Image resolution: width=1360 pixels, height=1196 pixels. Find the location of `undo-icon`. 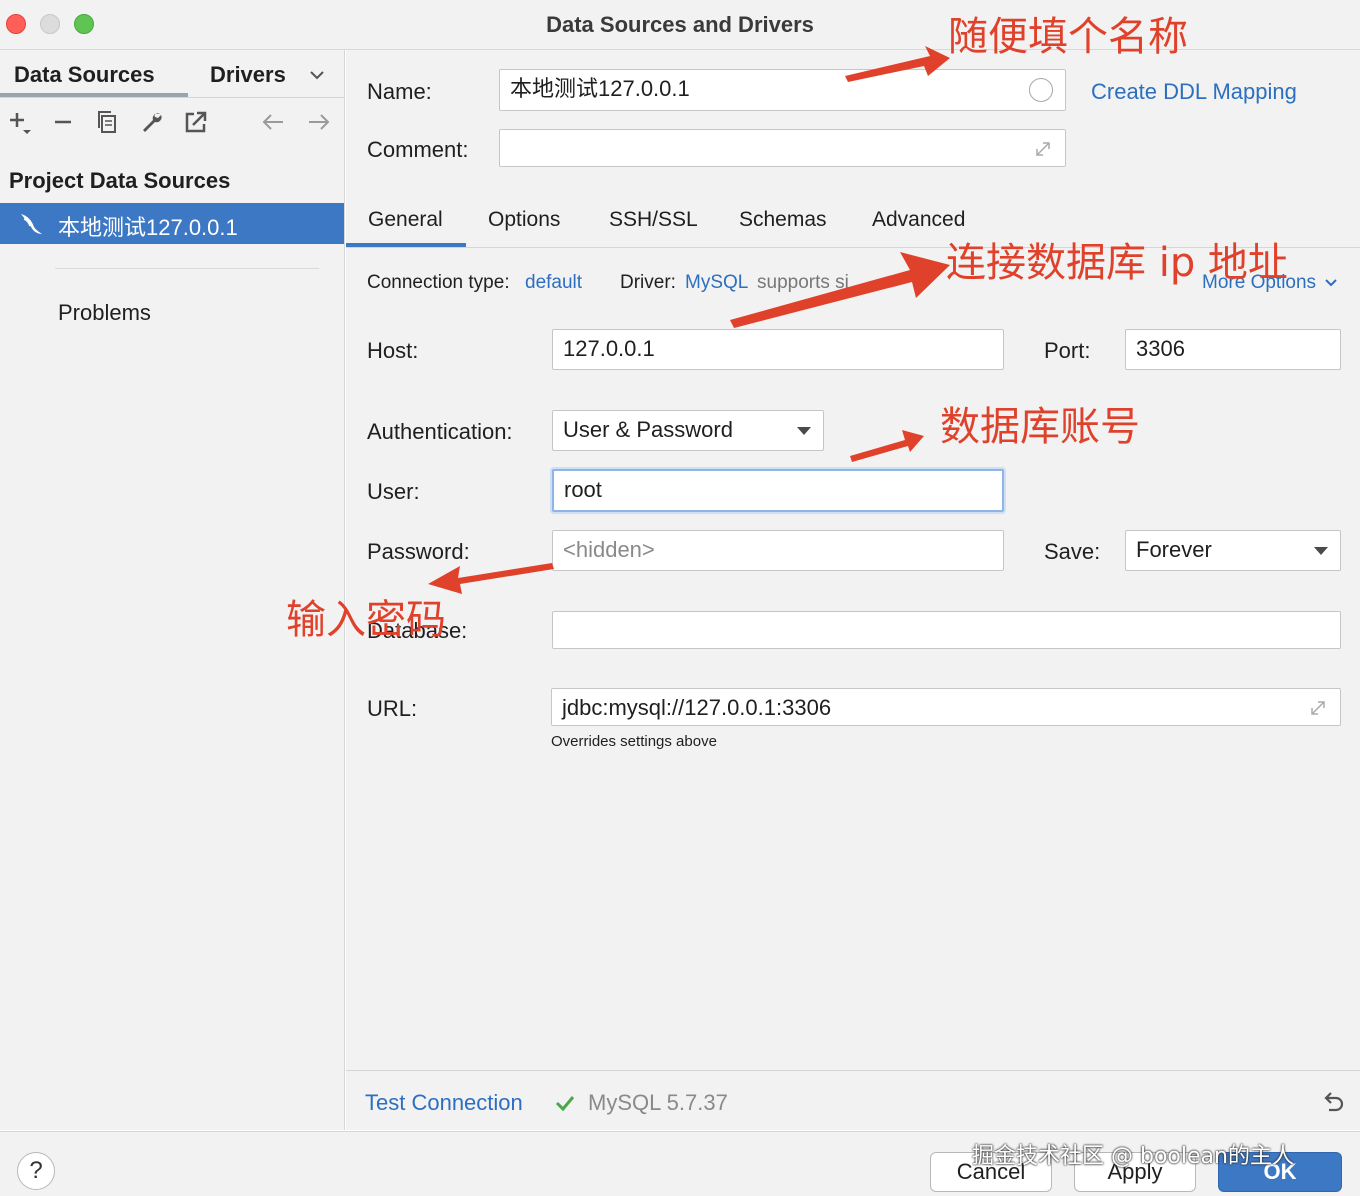

undo-icon is located at coordinates (1333, 1102).